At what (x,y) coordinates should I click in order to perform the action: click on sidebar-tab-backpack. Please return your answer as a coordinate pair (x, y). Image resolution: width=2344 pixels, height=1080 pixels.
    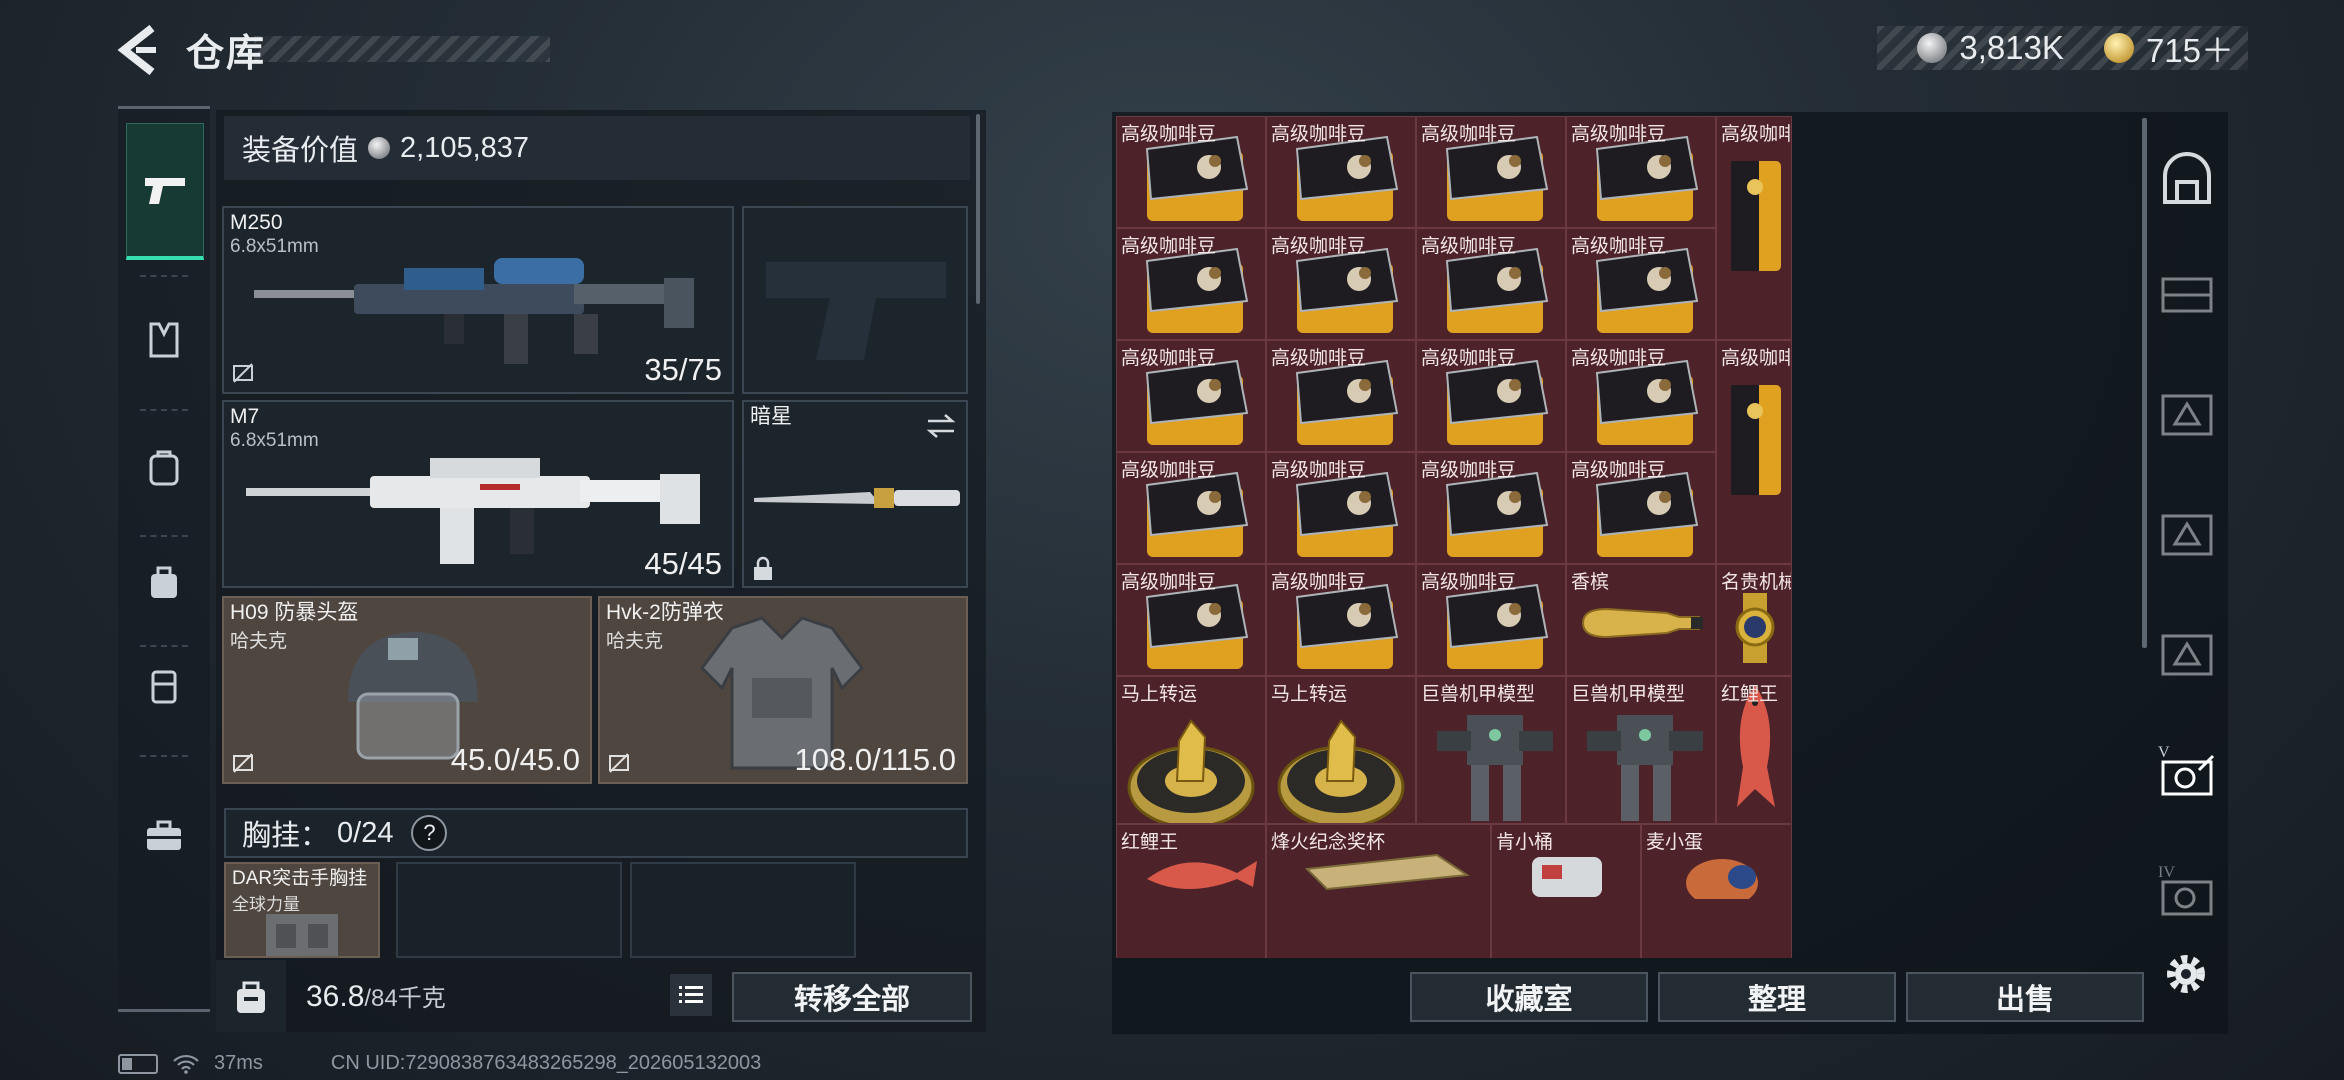
    Looking at the image, I should click on (164, 468).